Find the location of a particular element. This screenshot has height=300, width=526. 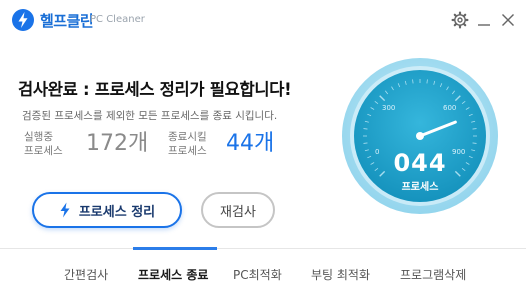

close-icon is located at coordinates (508, 20).